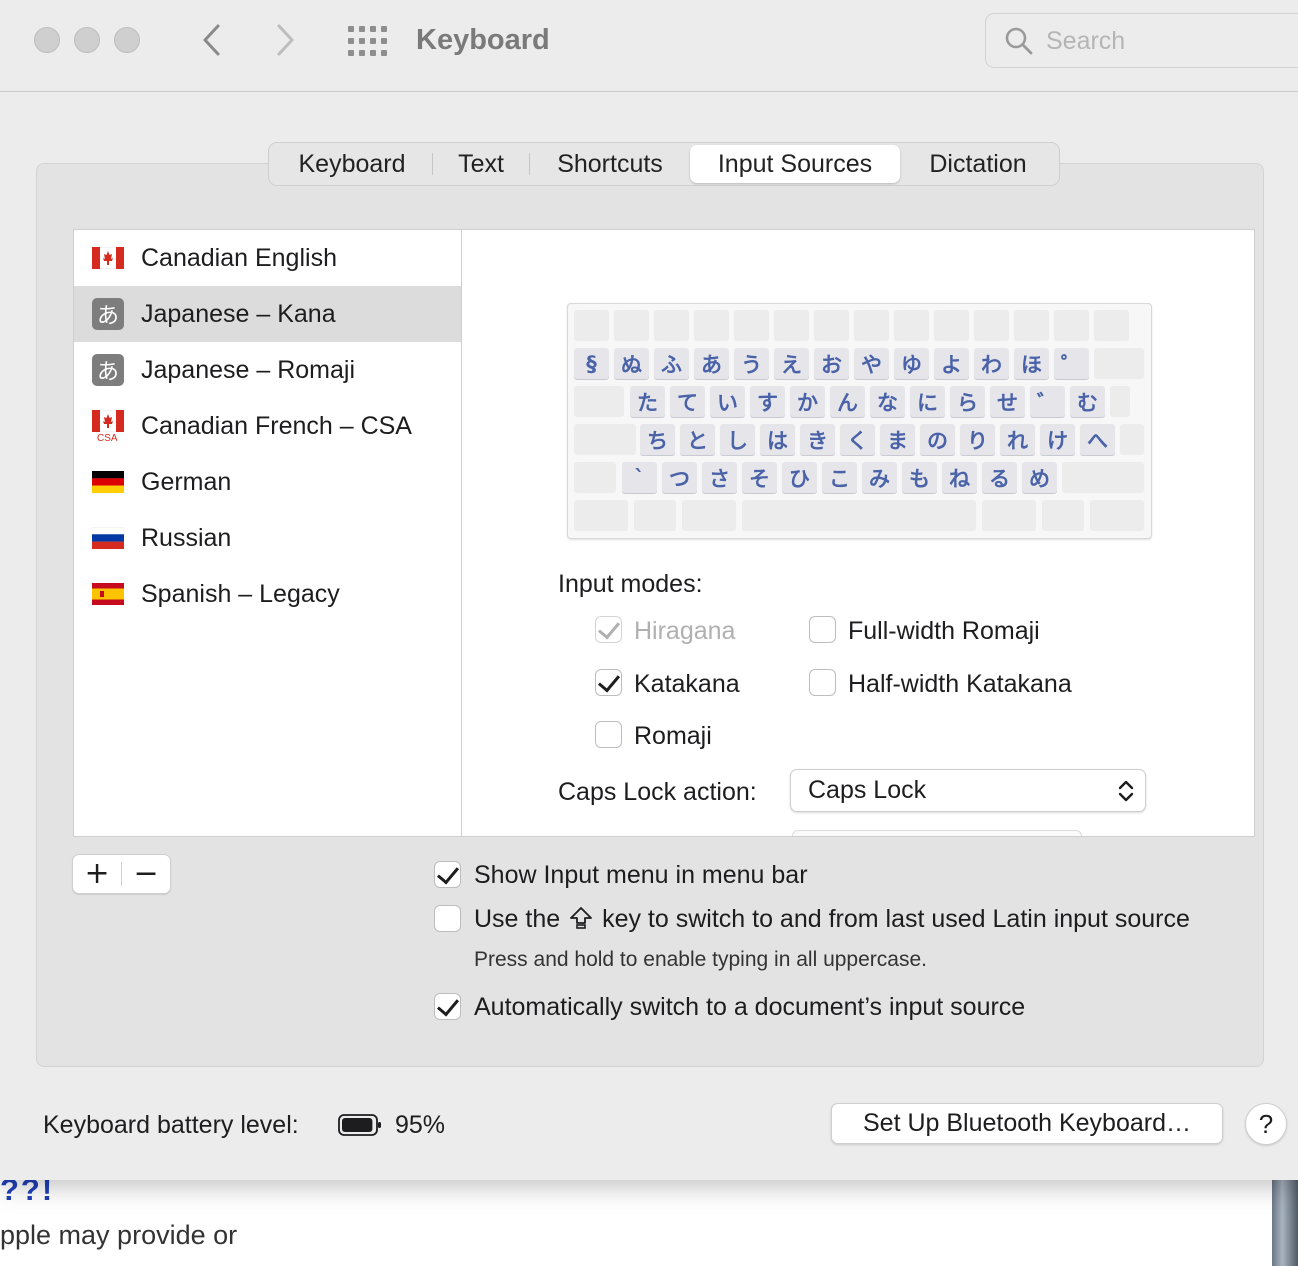  What do you see at coordinates (791, 363) in the screenshot?
I see `keyboard-key-labeled: え` at bounding box center [791, 363].